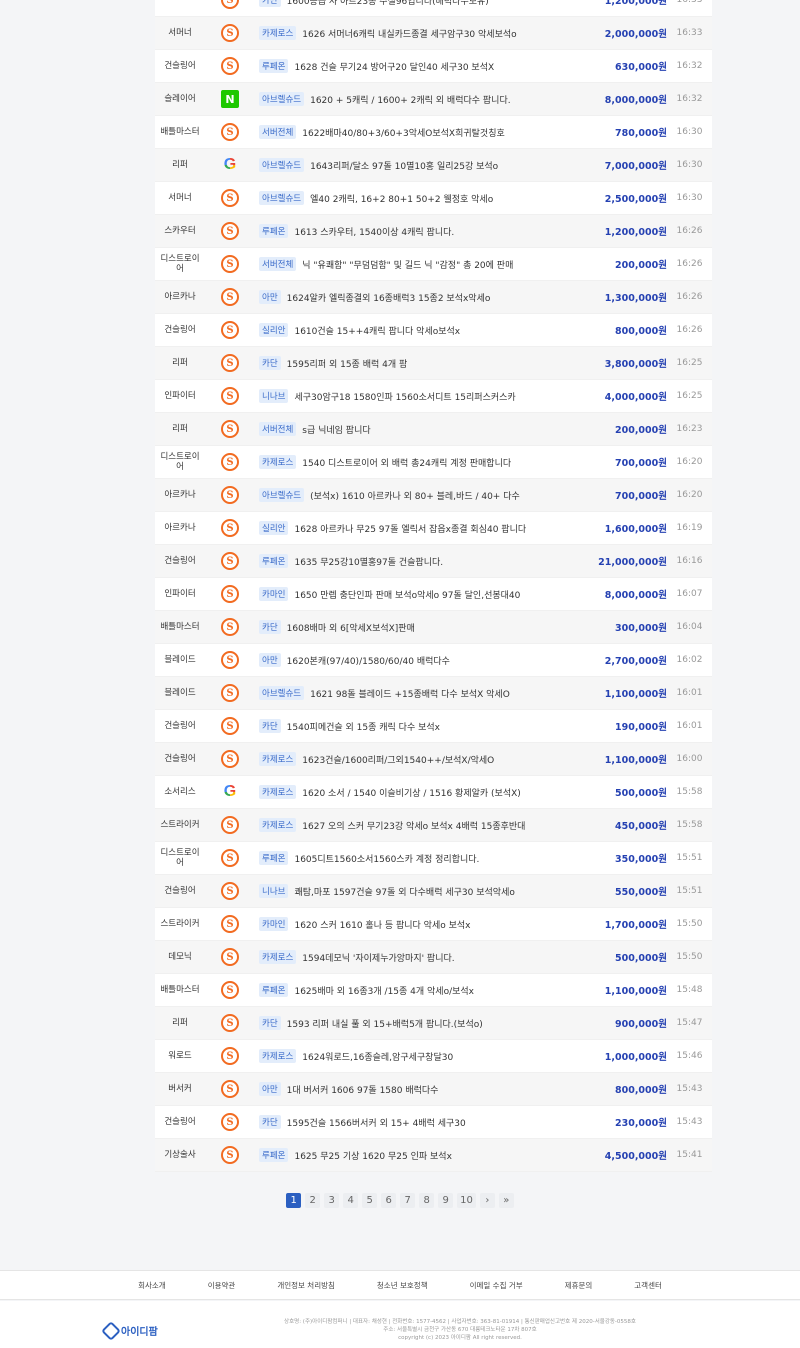  I want to click on title-cell: 카제로스 1623건슬/1600리퍼/그외1540++/보석X/악세O, so click(411, 759).